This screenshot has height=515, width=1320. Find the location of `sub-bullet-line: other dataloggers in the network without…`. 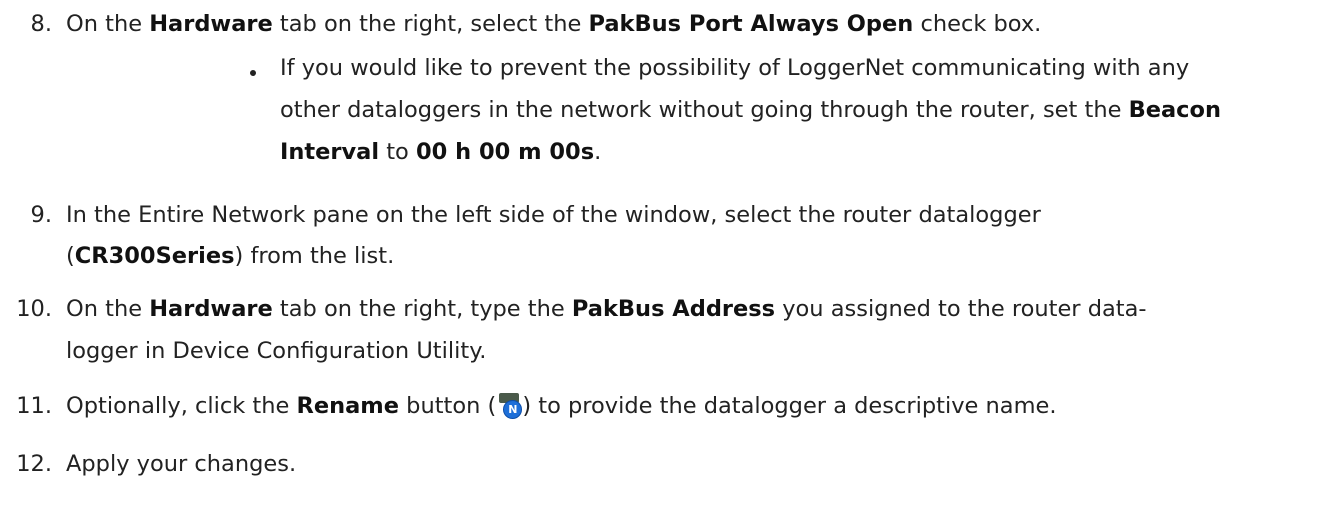

sub-bullet-line: other dataloggers in the network without… is located at coordinates (750, 110).